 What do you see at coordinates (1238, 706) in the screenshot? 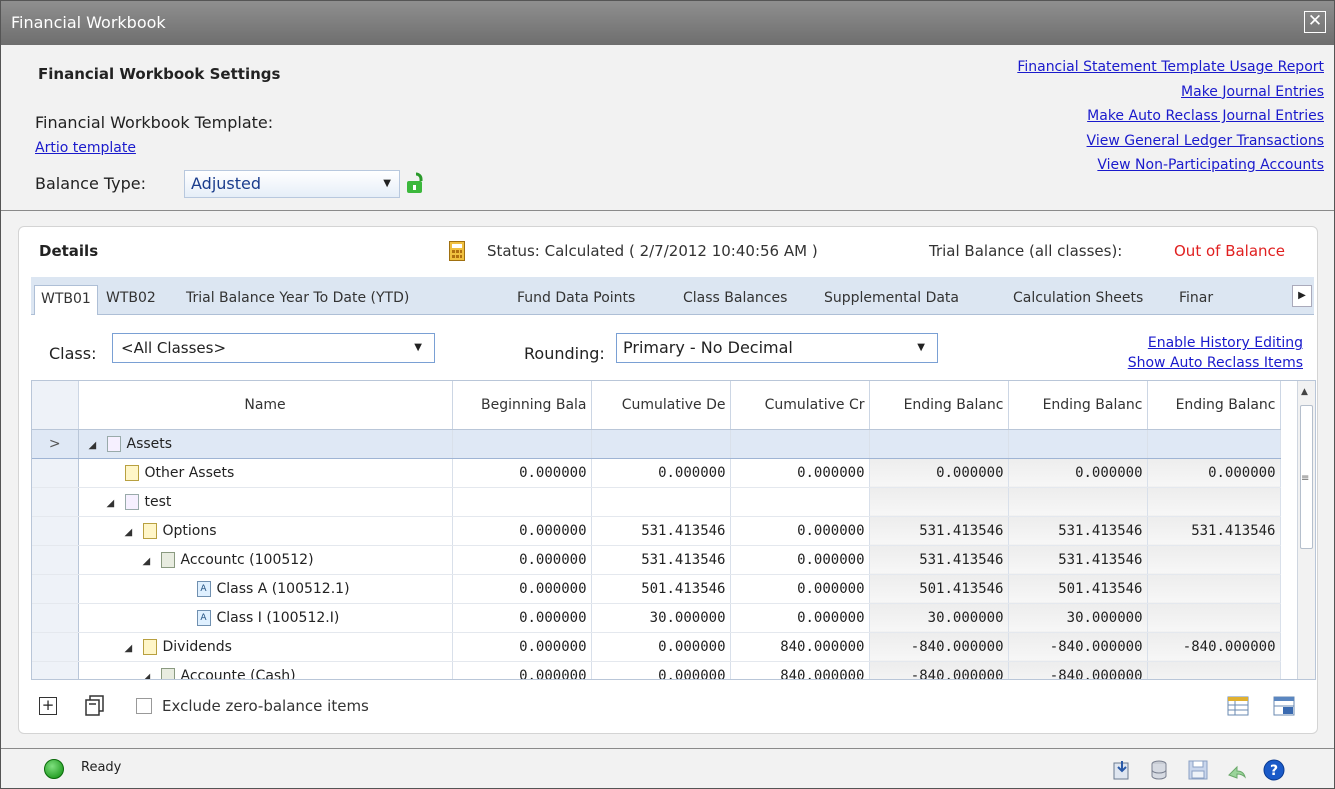
I see `column-chooser-icon` at bounding box center [1238, 706].